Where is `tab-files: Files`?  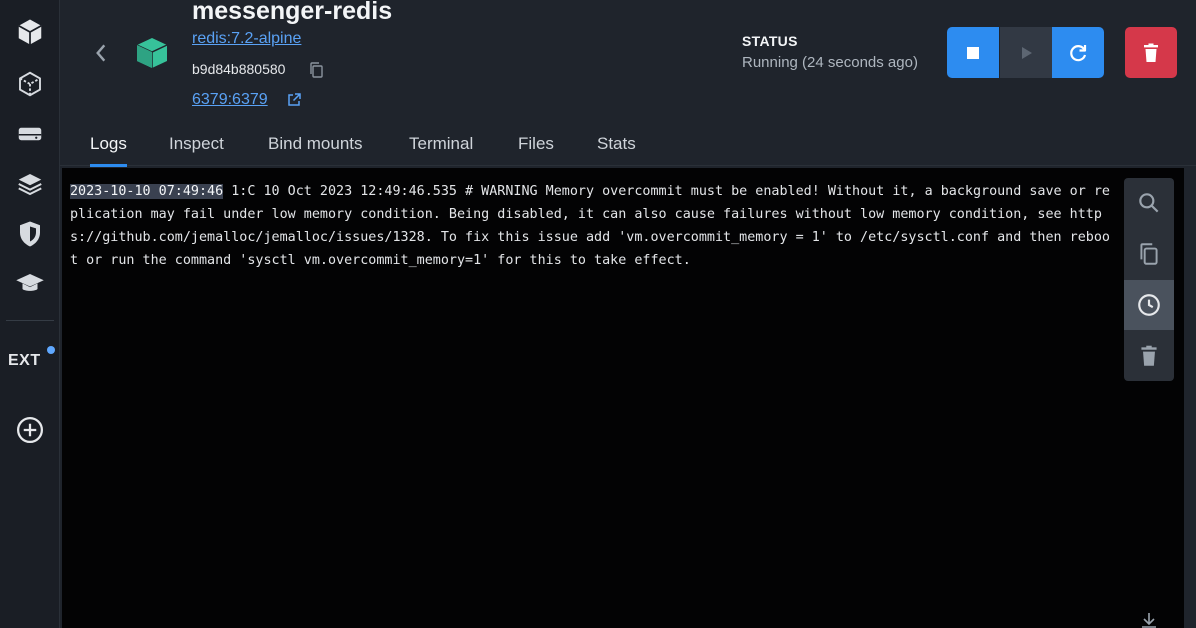 tab-files: Files is located at coordinates (536, 149).